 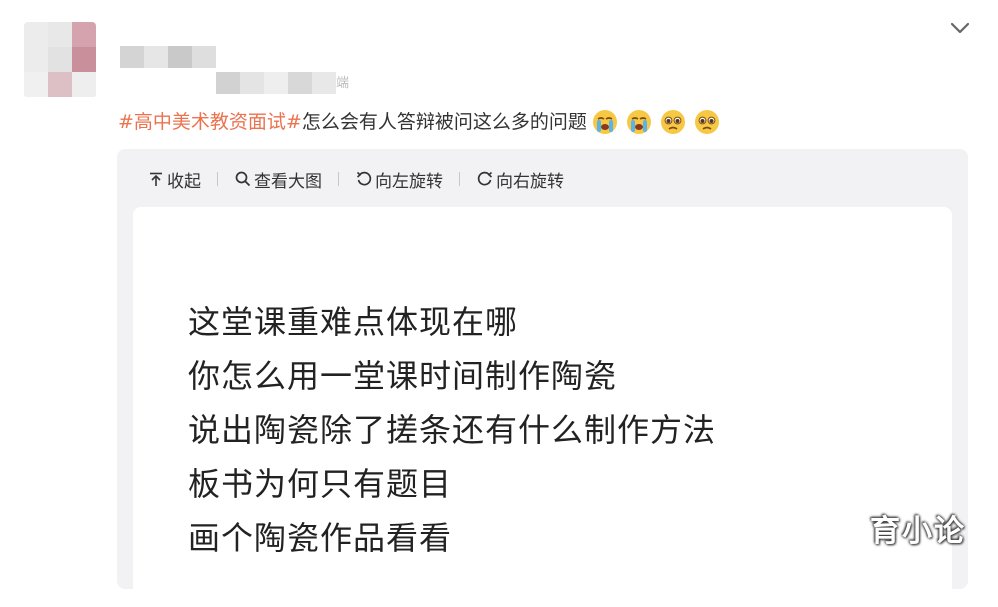 What do you see at coordinates (276, 83) in the screenshot?
I see `post-meta-pixelated` at bounding box center [276, 83].